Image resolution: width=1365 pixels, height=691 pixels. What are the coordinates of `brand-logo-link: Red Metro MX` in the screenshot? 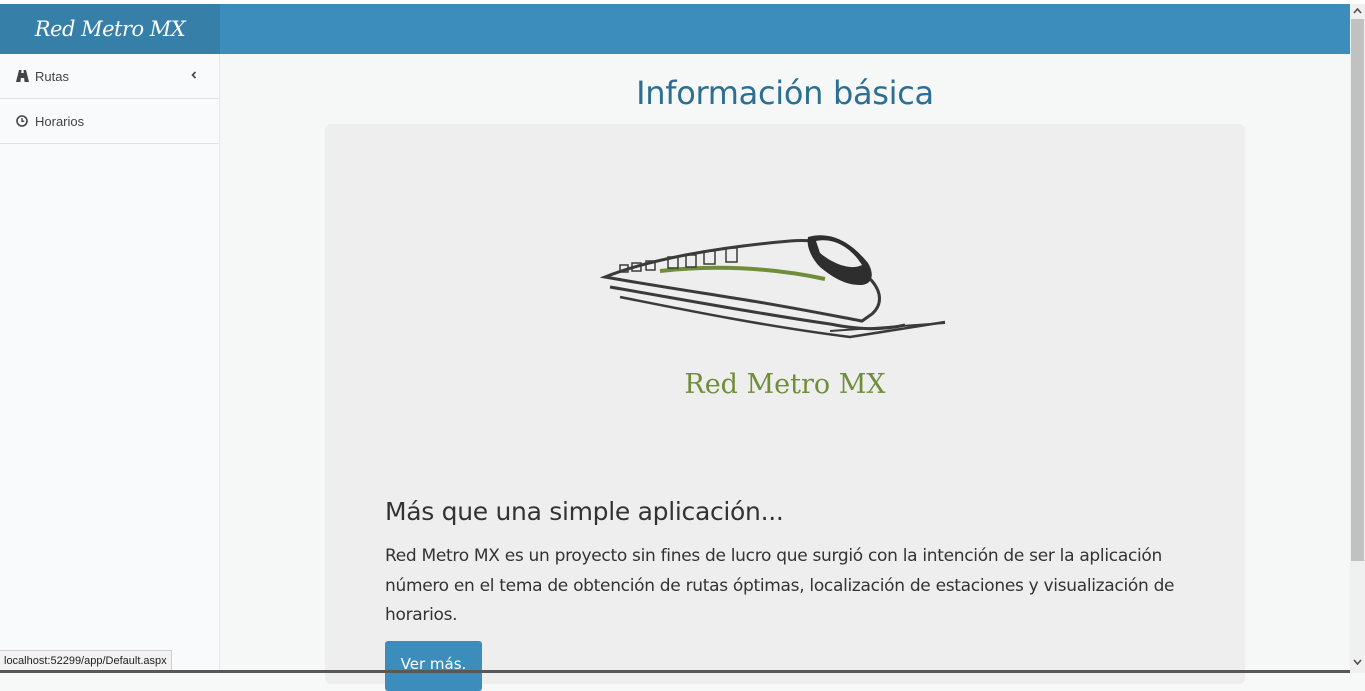 It's located at (110, 29).